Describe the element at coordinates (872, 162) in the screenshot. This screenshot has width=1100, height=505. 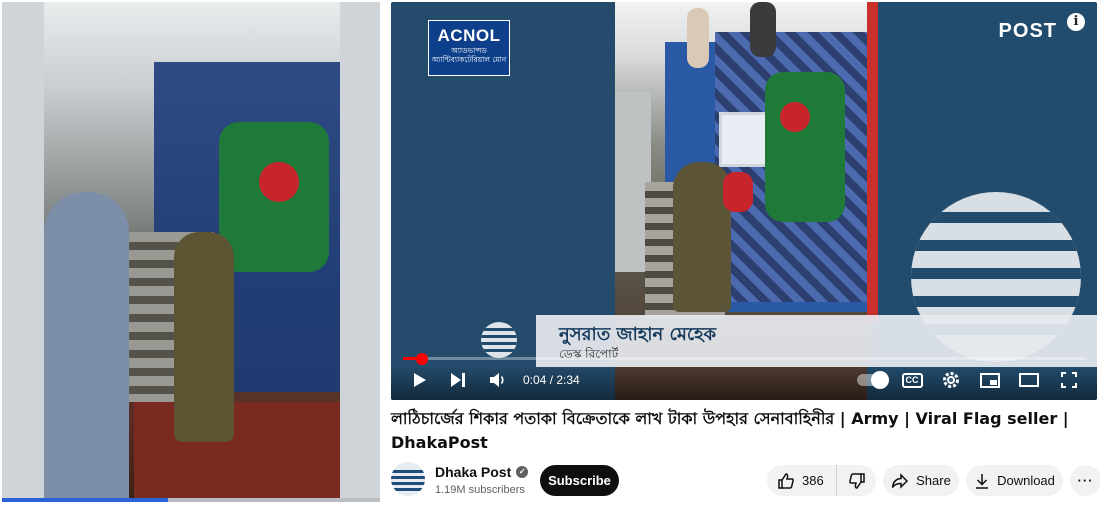
I see `red-accent-bar` at that location.